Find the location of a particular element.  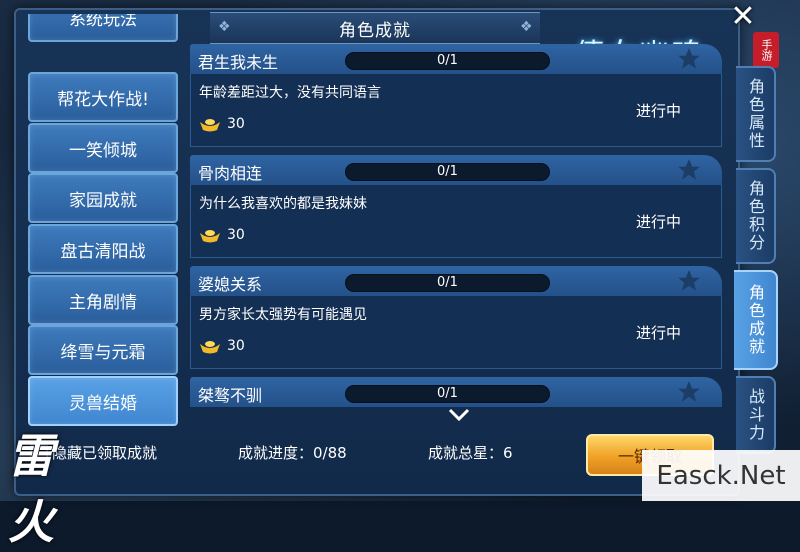

tab-role-achievements: 角色成就 is located at coordinates (756, 320).